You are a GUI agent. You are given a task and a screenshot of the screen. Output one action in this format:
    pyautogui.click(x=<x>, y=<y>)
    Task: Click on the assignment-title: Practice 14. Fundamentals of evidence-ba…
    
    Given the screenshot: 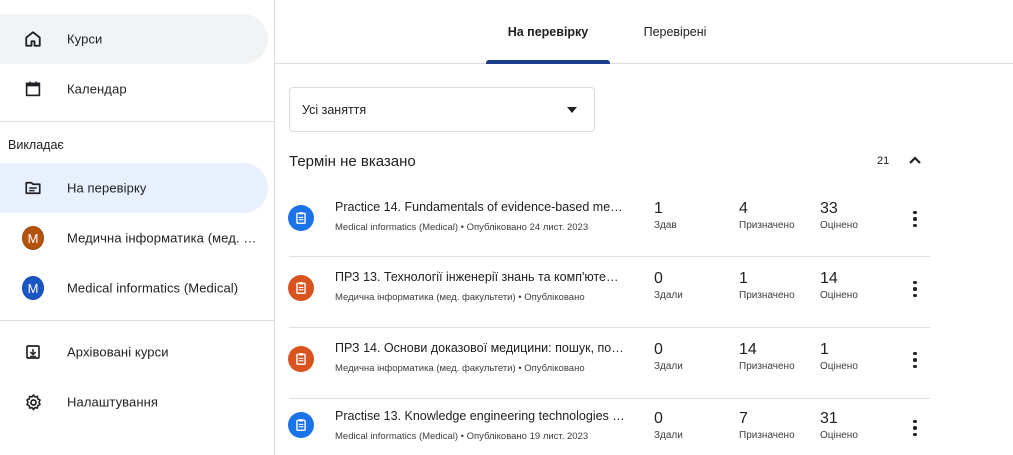 What is the action you would take?
    pyautogui.click(x=480, y=207)
    